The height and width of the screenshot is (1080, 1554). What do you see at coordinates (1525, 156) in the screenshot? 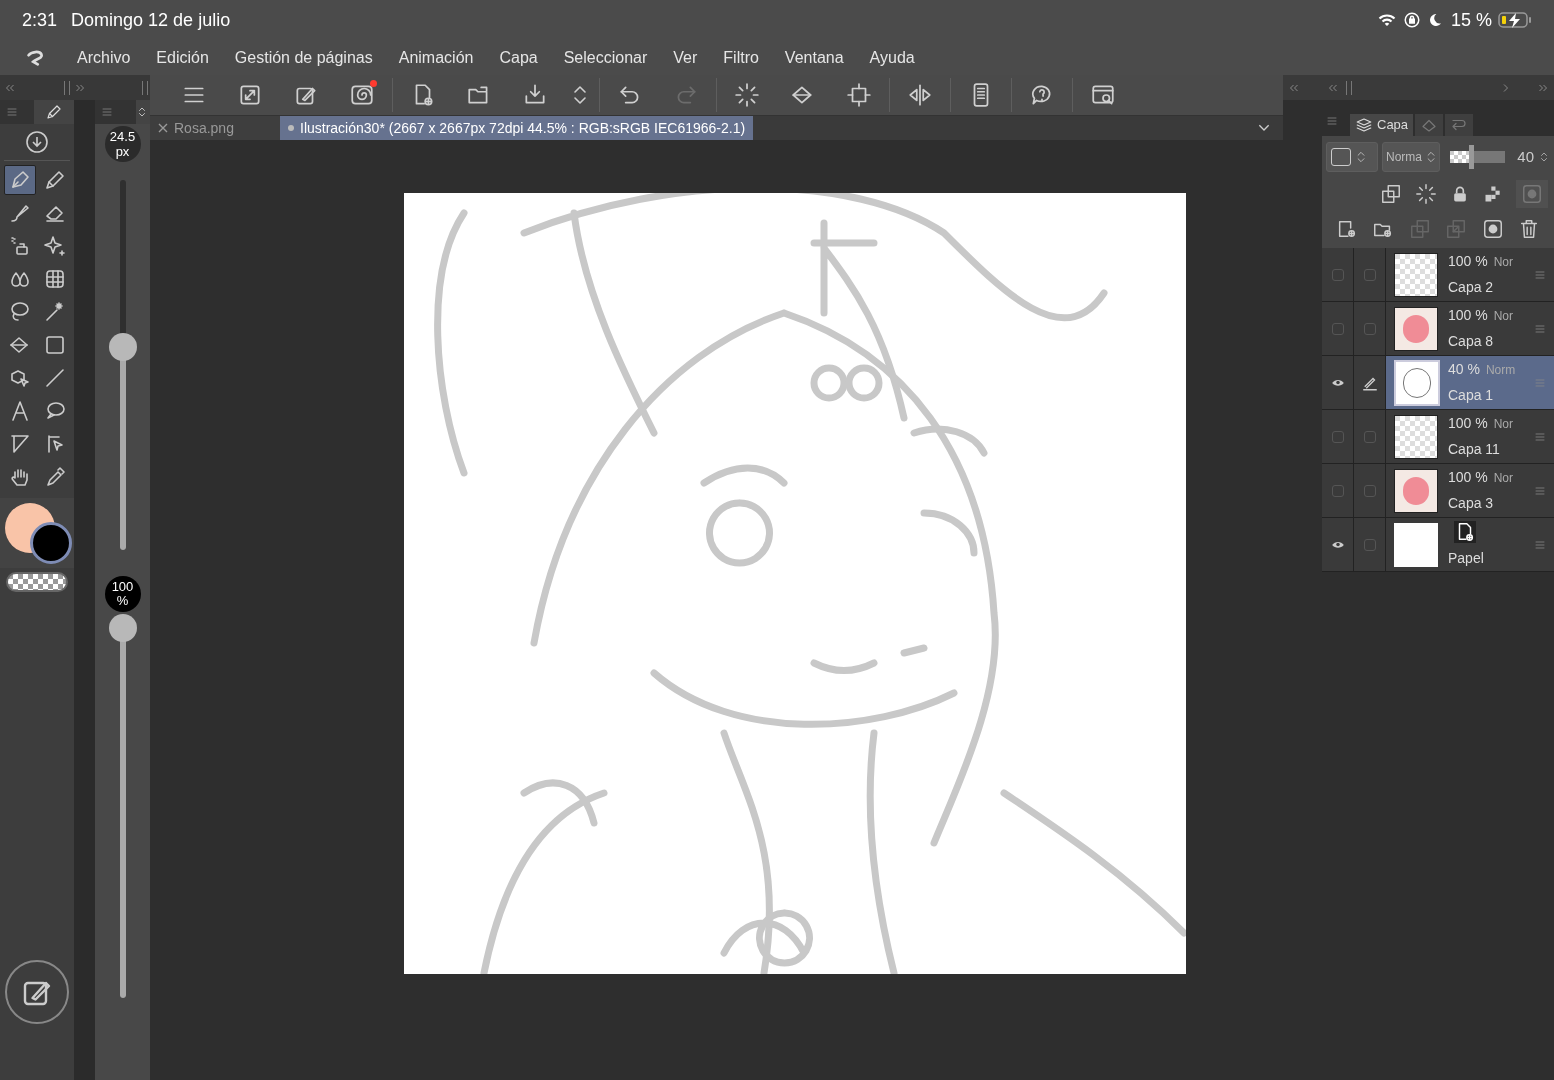
I see `opacity-value: 40` at bounding box center [1525, 156].